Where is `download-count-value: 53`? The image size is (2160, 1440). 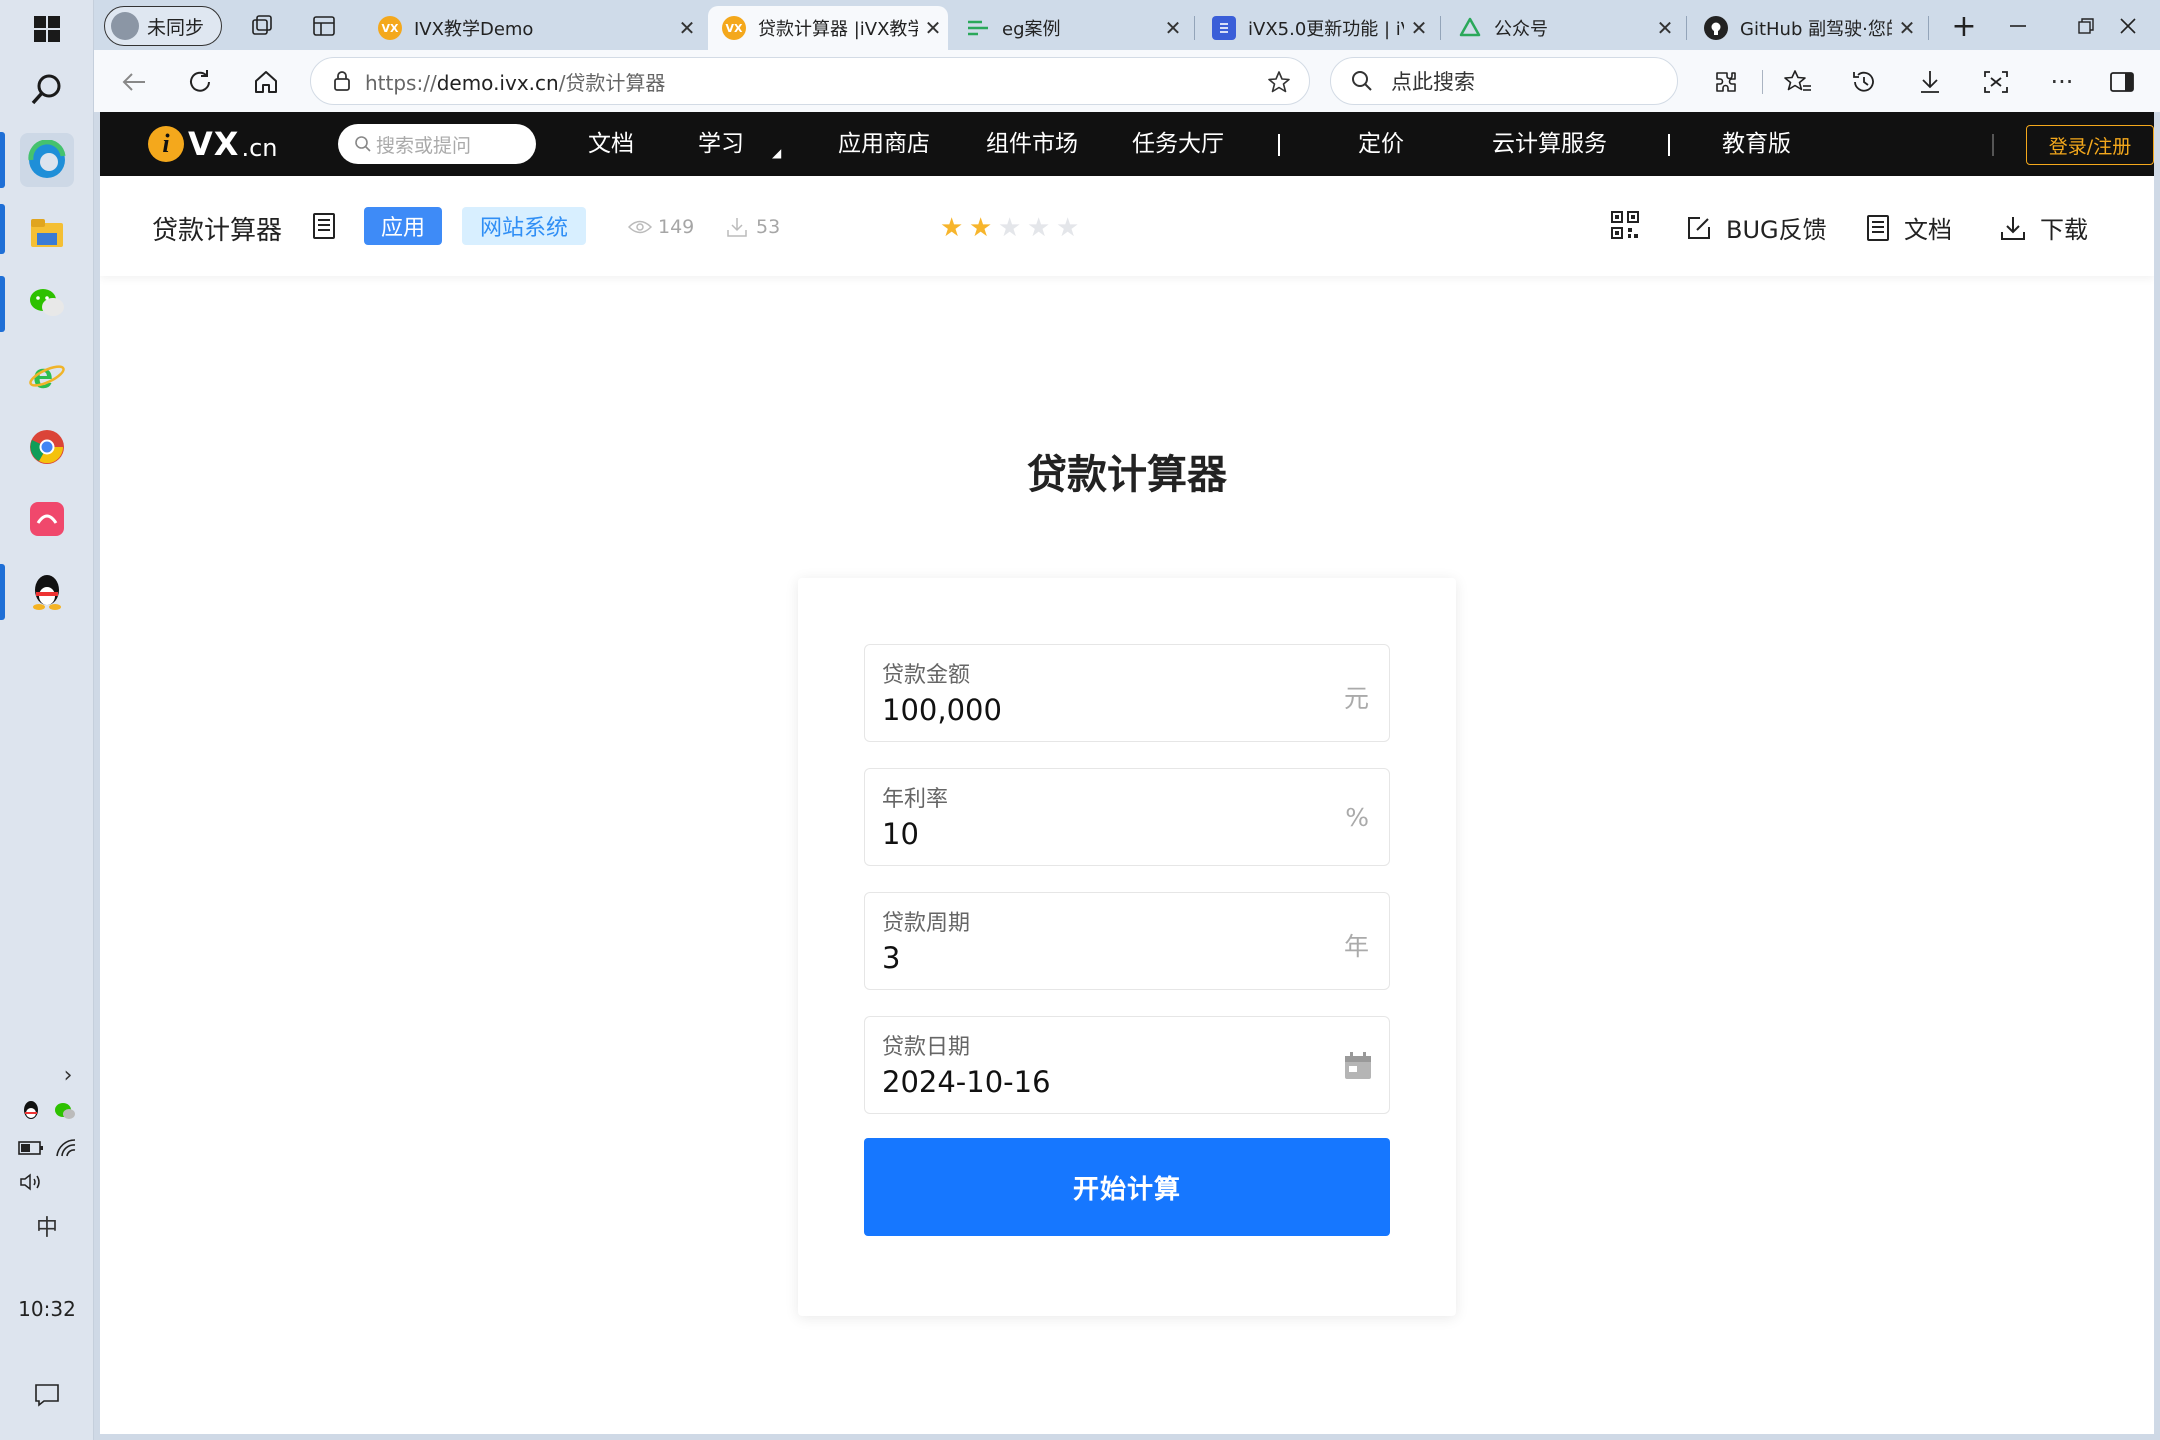 download-count-value: 53 is located at coordinates (768, 227).